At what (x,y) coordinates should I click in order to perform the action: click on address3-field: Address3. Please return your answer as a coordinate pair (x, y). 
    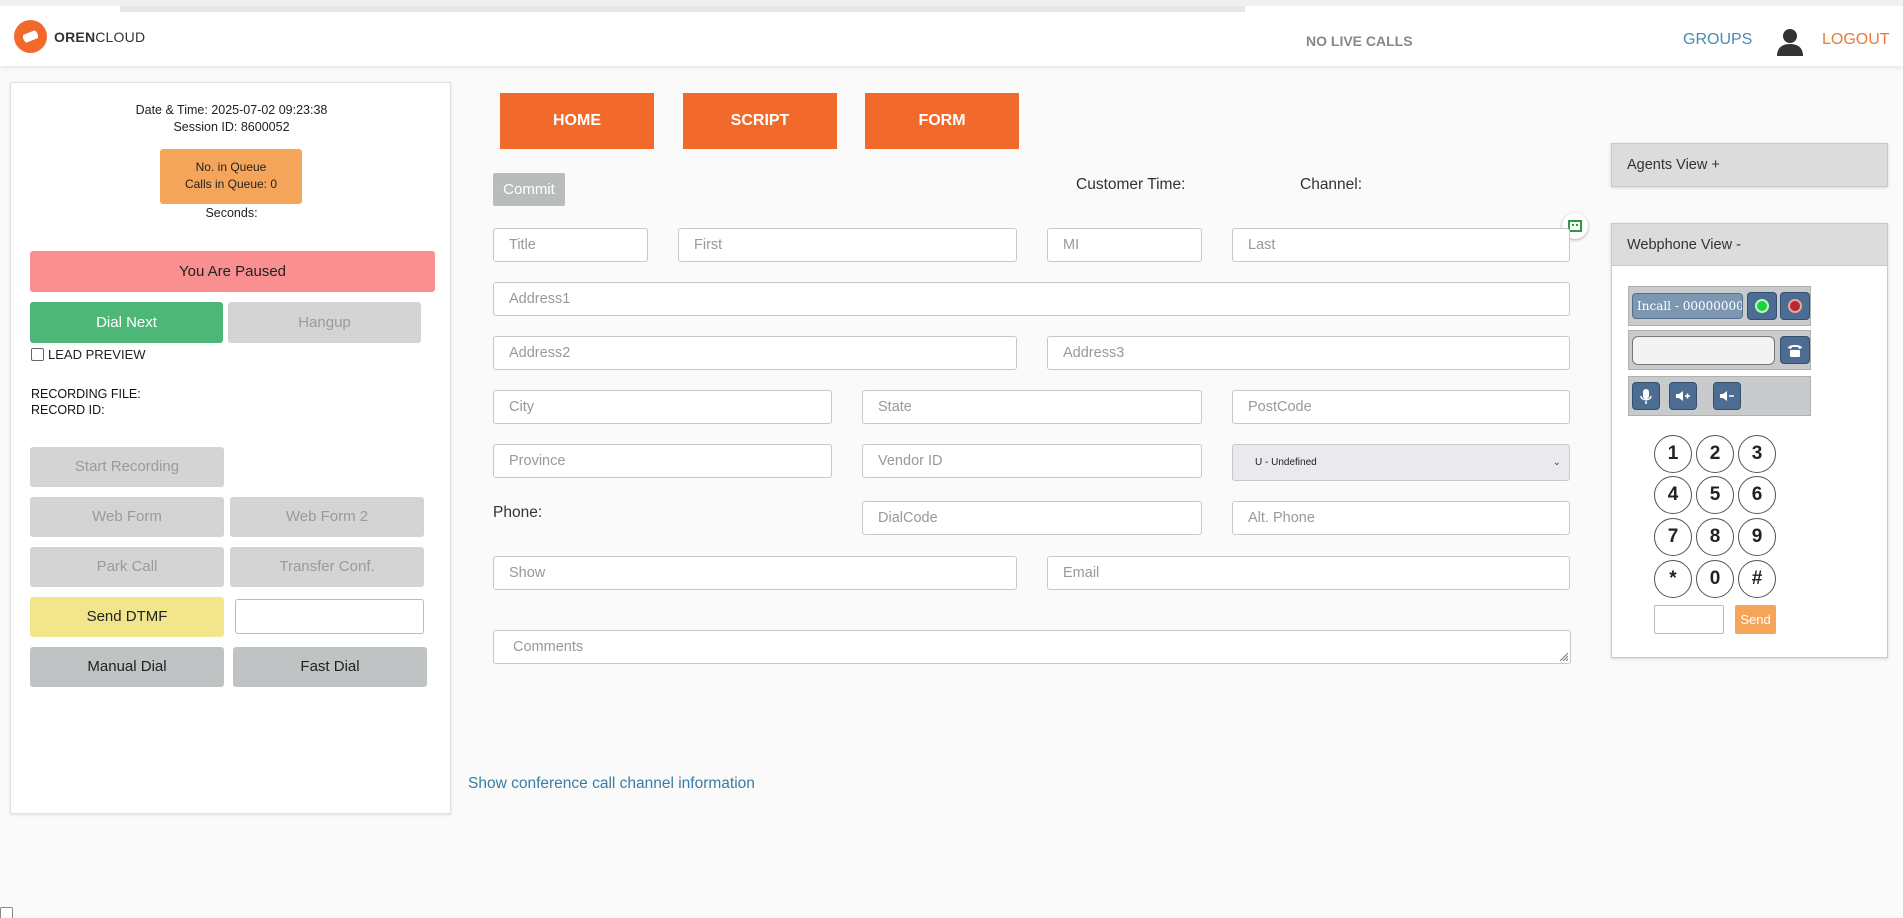
    Looking at the image, I should click on (1308, 353).